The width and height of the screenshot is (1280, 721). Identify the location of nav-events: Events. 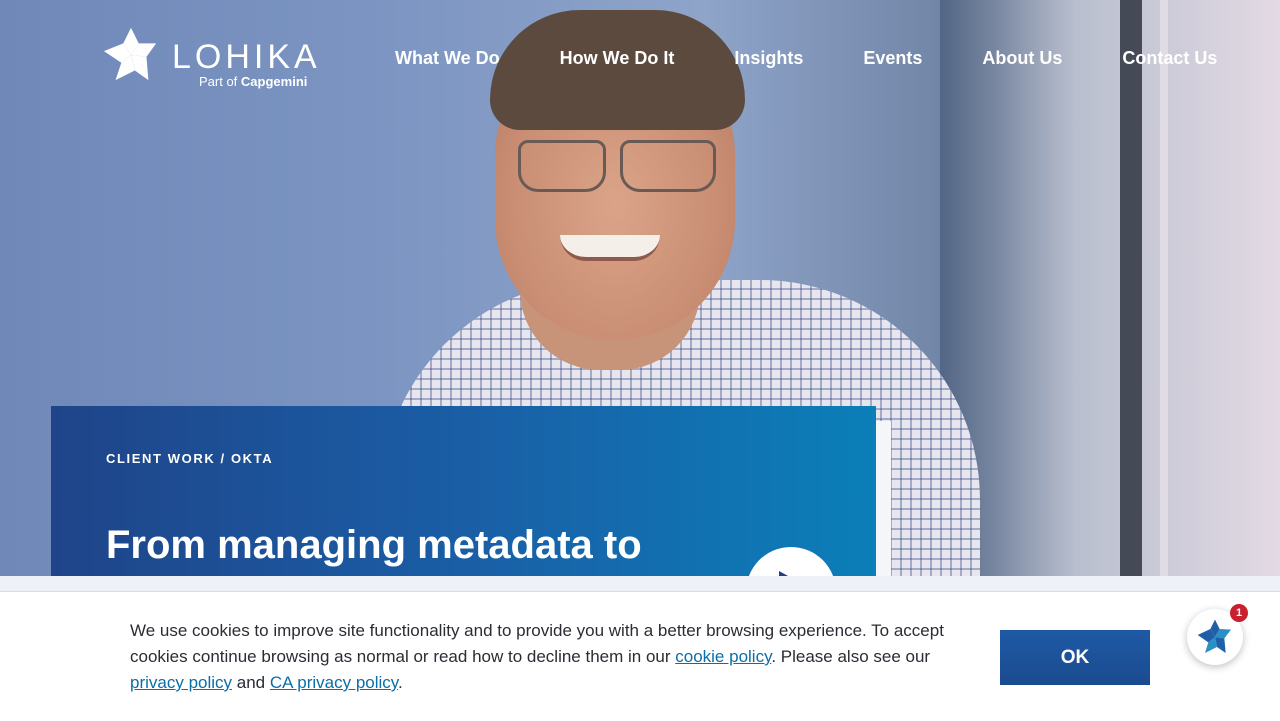
(892, 58).